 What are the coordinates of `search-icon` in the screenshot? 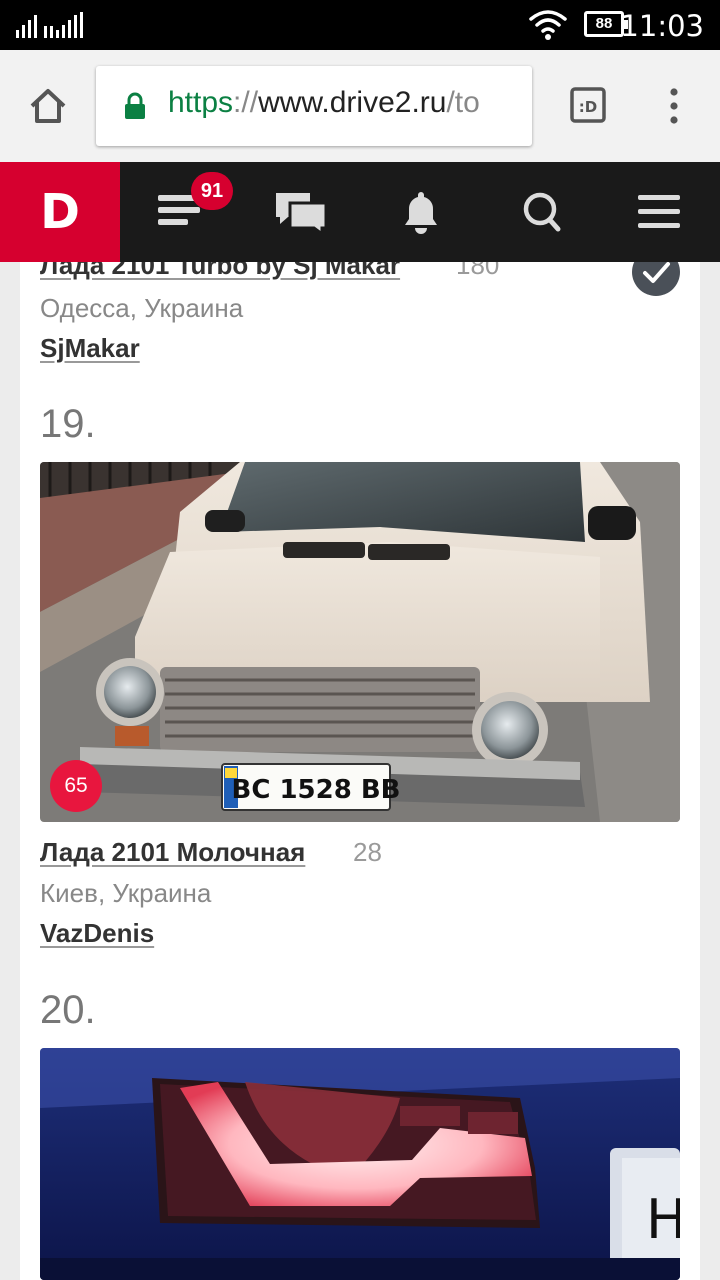 It's located at (543, 212).